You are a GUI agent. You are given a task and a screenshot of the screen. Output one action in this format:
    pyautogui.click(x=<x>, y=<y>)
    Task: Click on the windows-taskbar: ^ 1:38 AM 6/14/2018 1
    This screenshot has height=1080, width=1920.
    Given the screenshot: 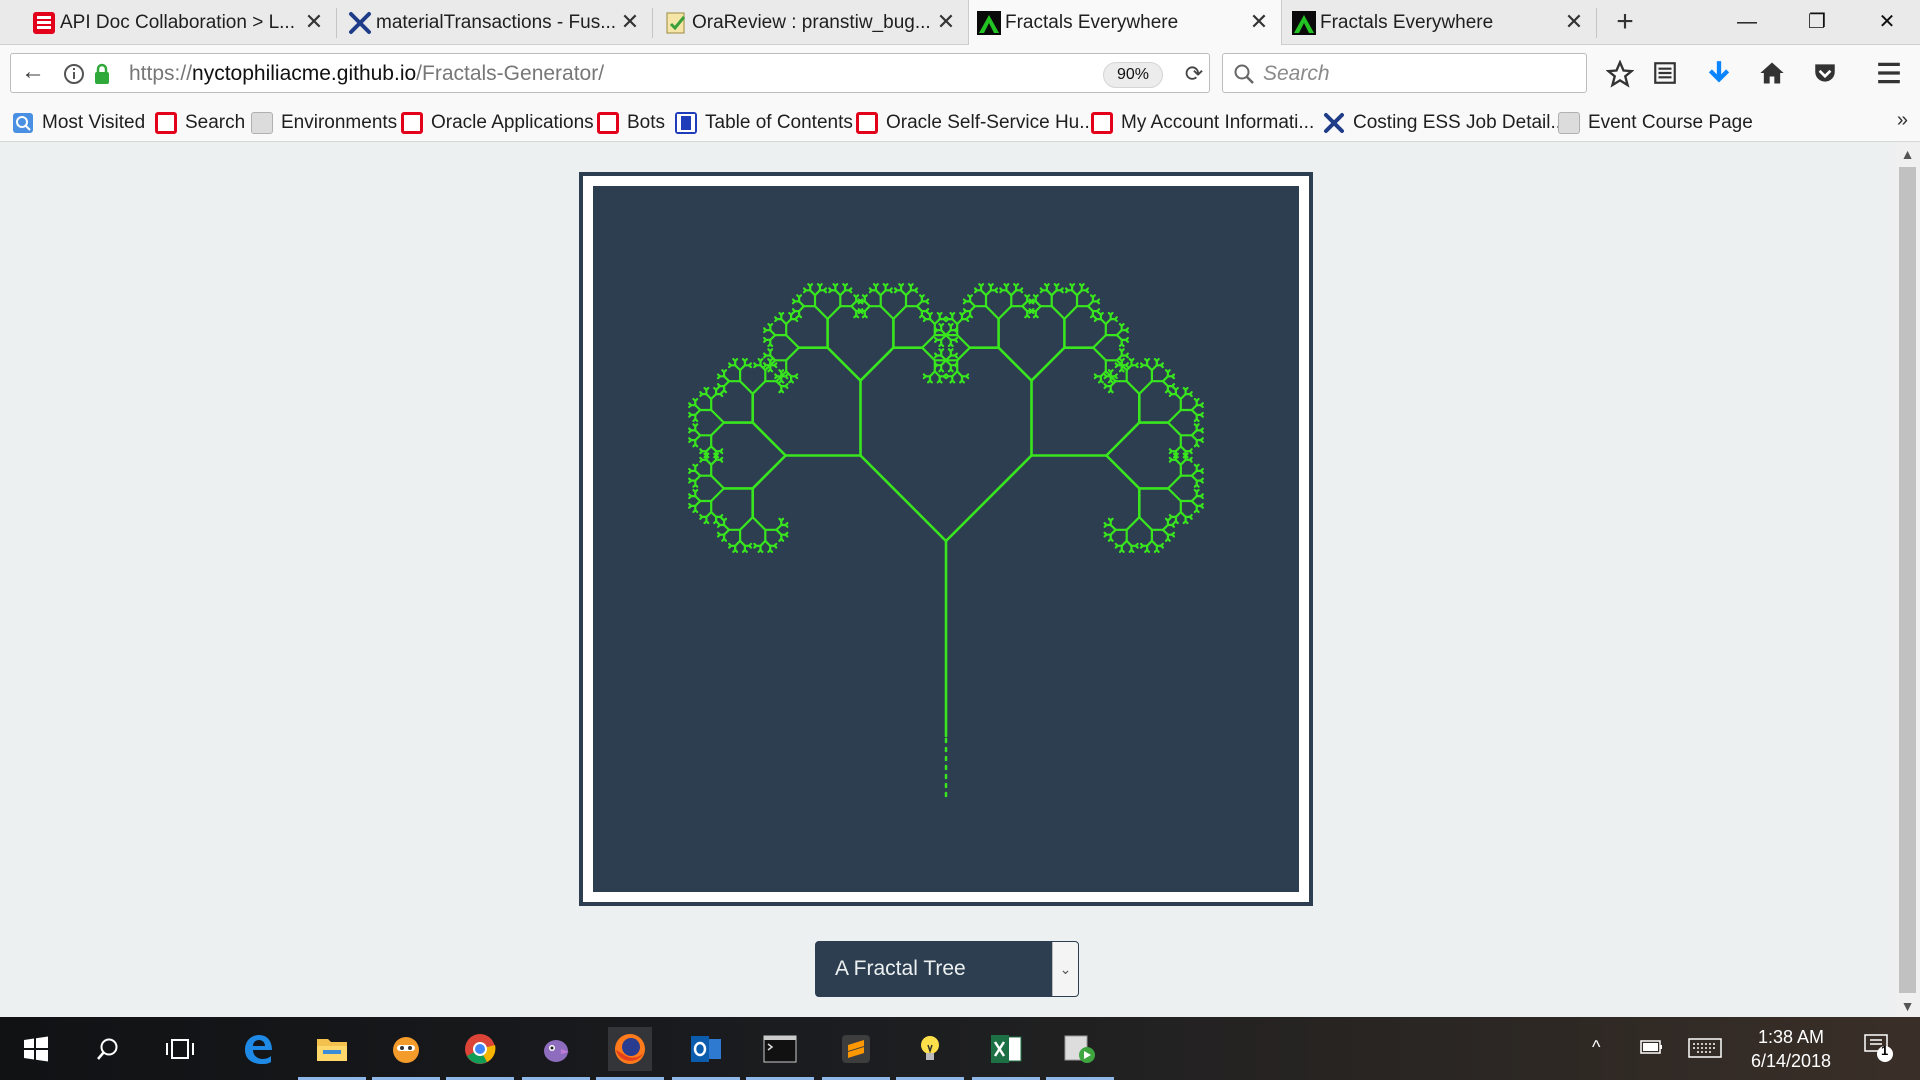 What is the action you would take?
    pyautogui.click(x=960, y=1048)
    